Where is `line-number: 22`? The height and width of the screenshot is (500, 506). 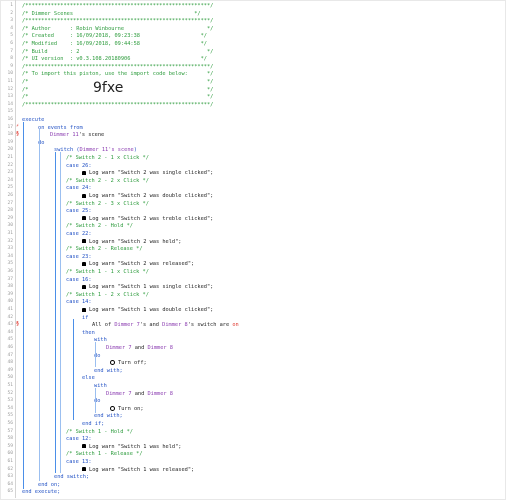 line-number: 22 is located at coordinates (10, 165).